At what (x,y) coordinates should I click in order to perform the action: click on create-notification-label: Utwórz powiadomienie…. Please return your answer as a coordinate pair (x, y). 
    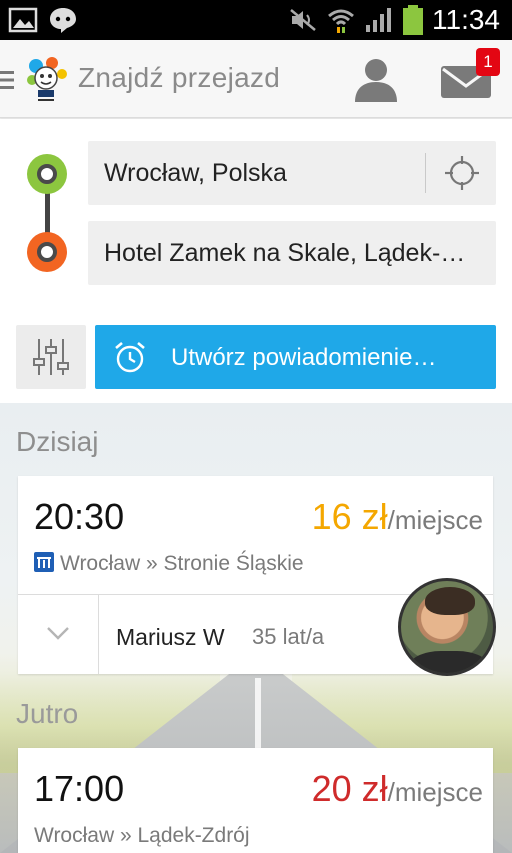
    Looking at the image, I should click on (304, 357).